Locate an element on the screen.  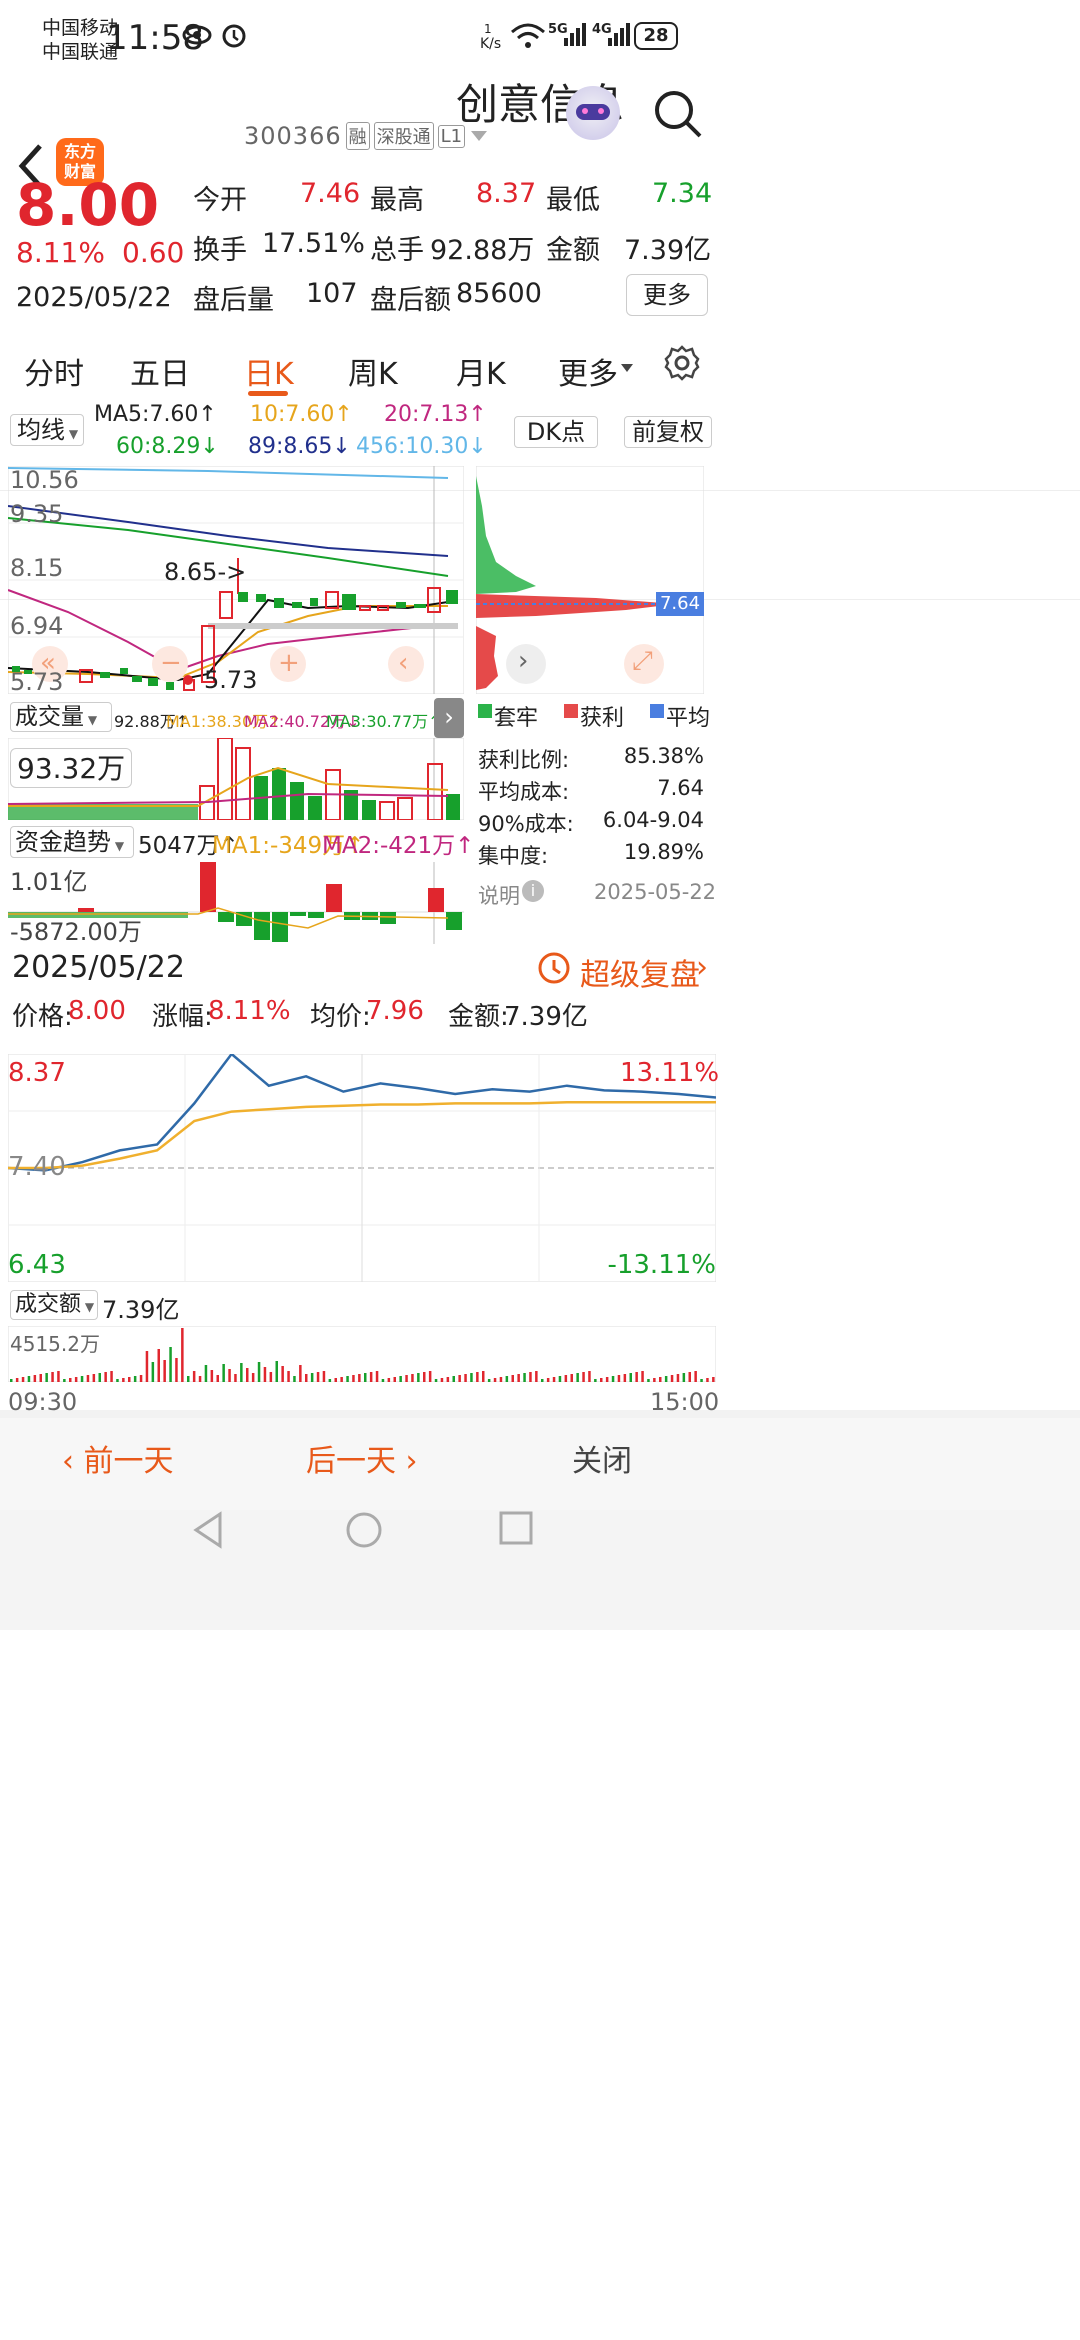
tab-daily-k: 日K is located at coordinates (269, 371).